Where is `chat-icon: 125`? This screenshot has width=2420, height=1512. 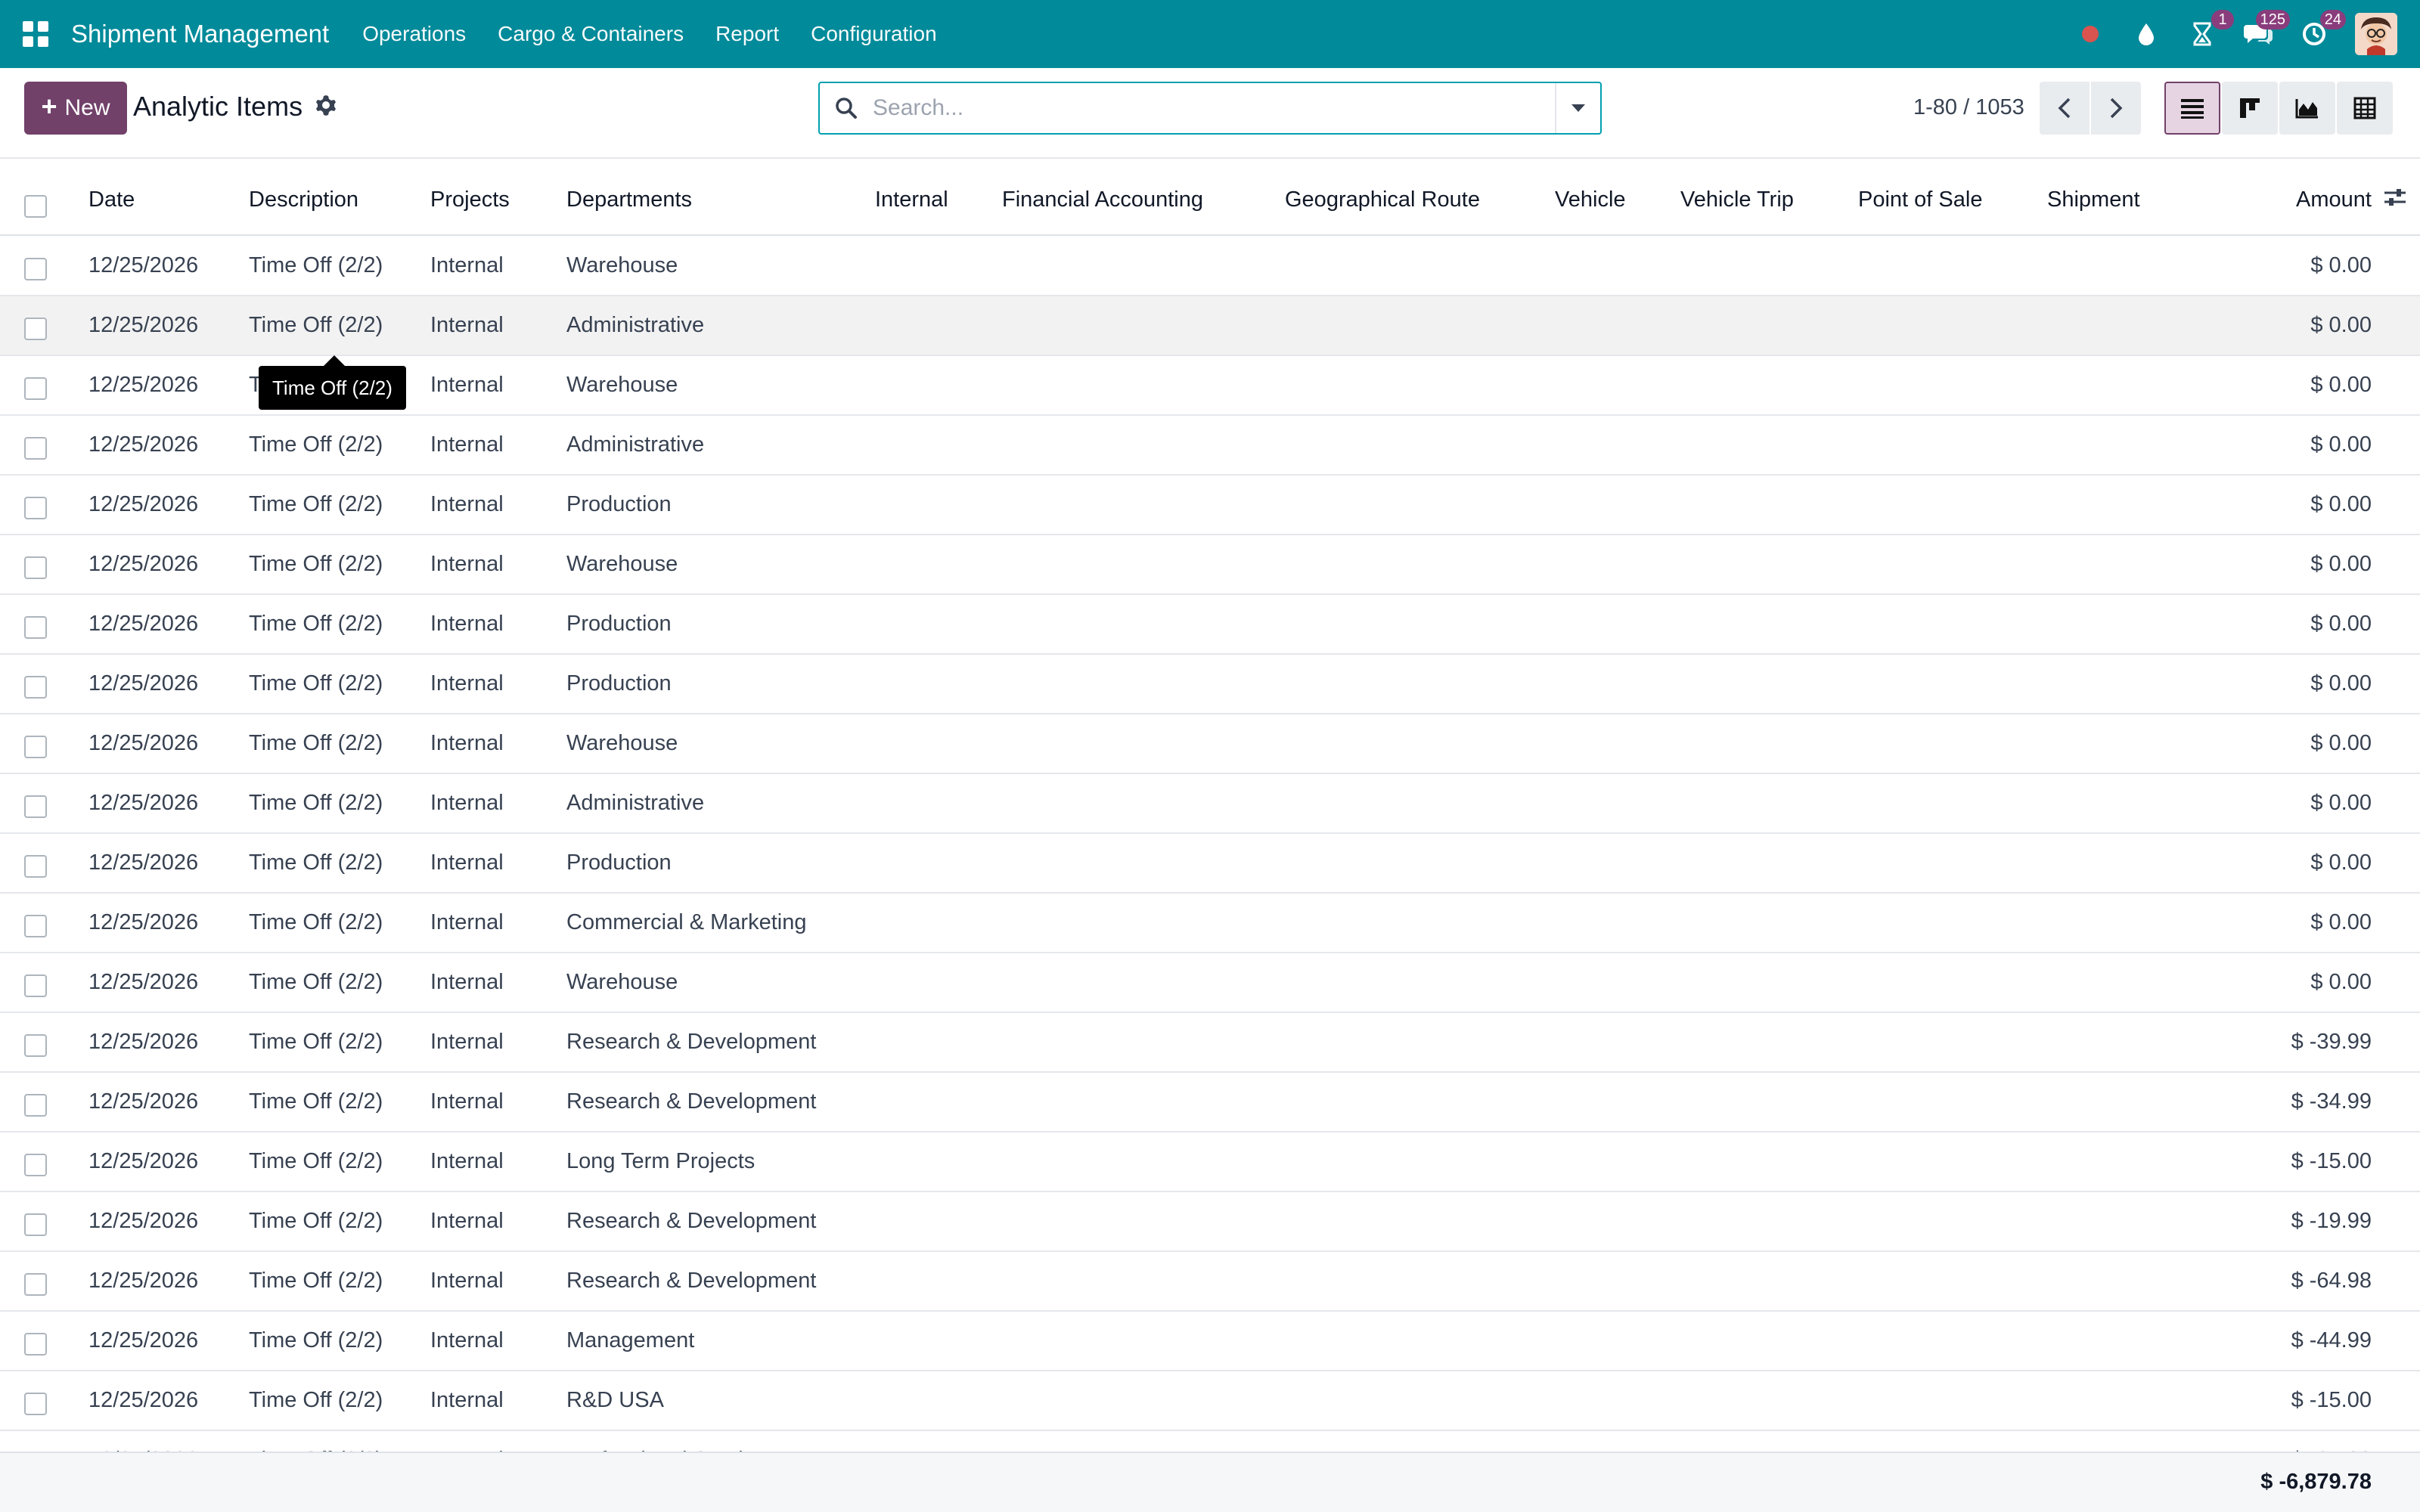 chat-icon: 125 is located at coordinates (2266, 30).